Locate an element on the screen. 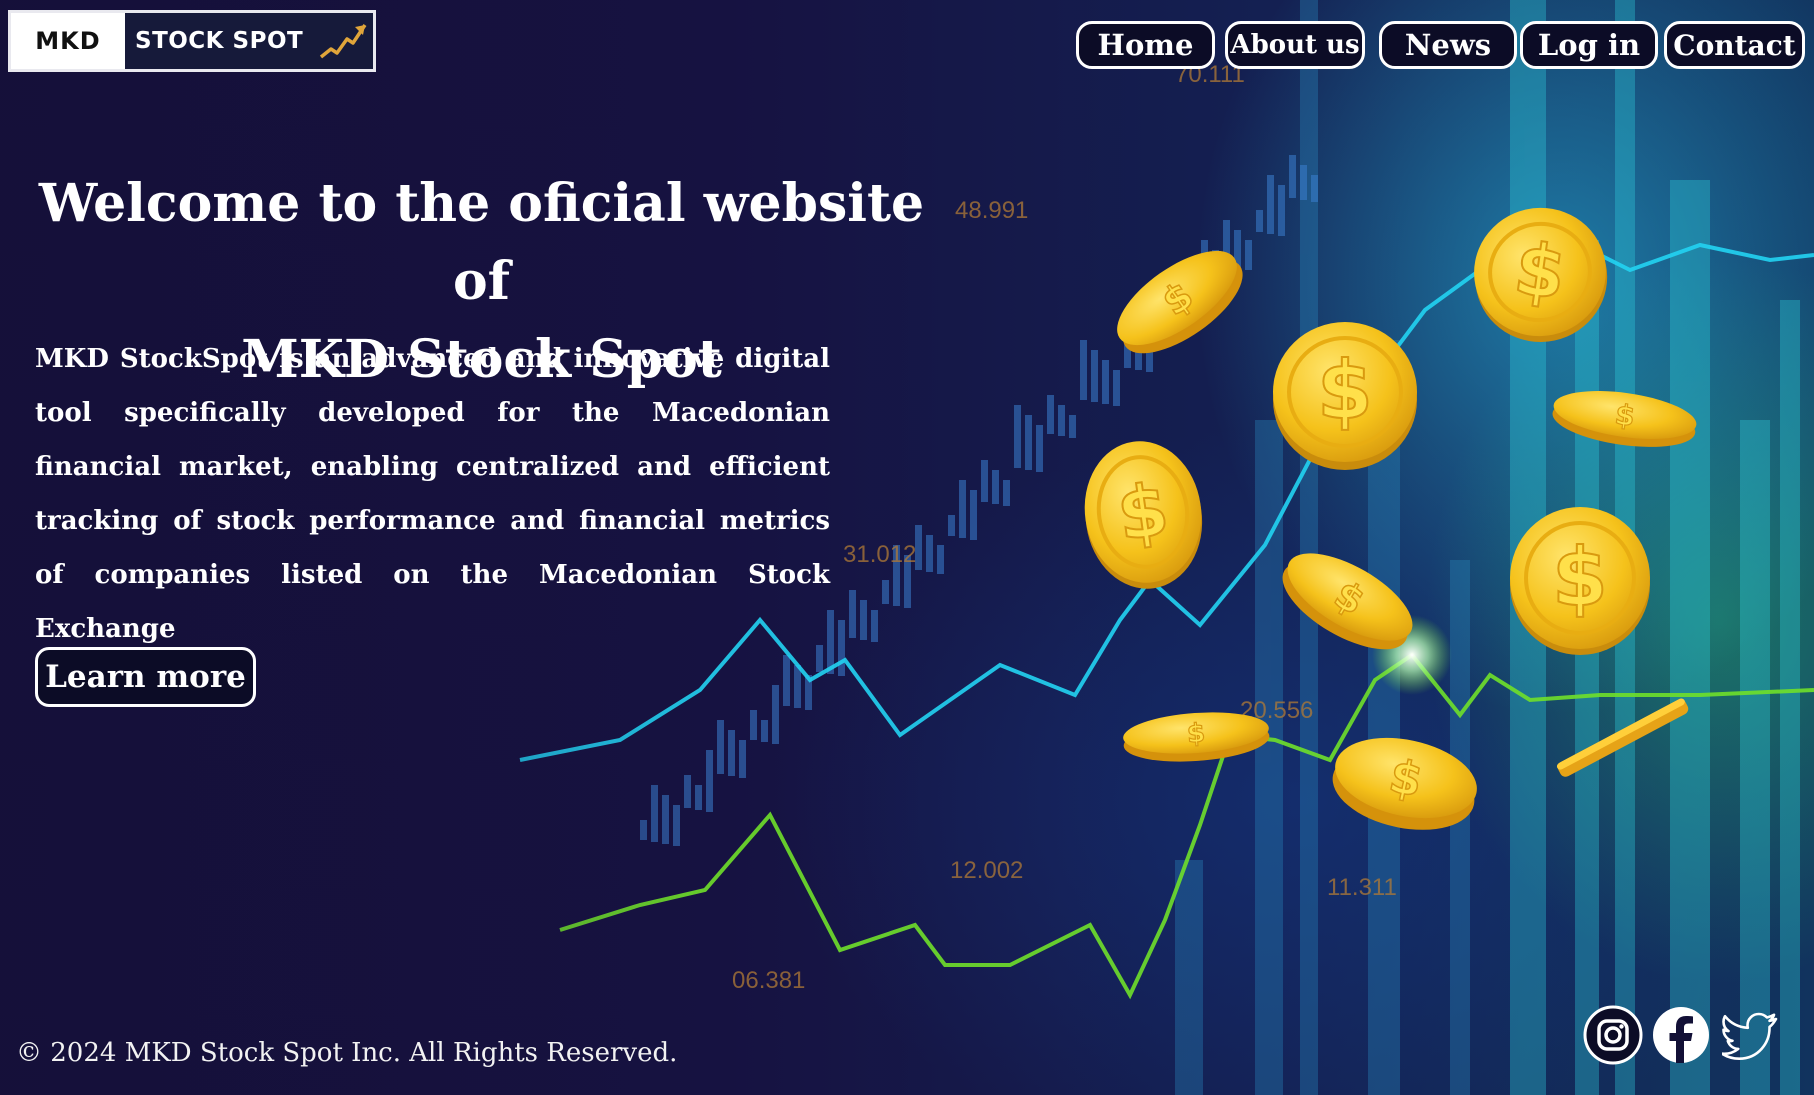  copyright-symbol: © is located at coordinates (29, 1053).